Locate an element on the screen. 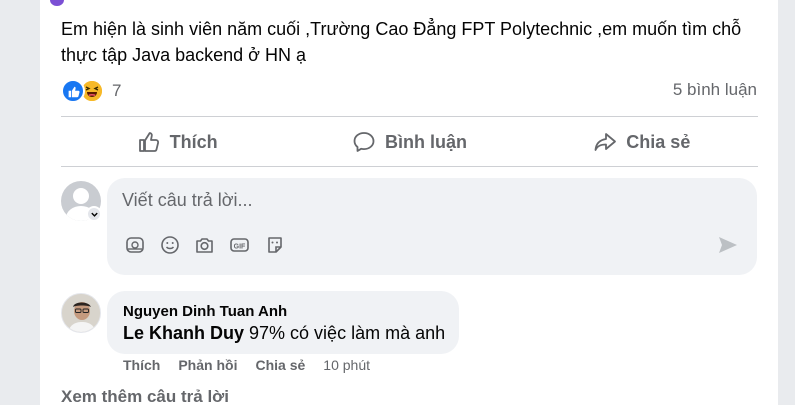 This screenshot has width=795, height=405. reply-reply-button: Phản hồi is located at coordinates (207, 365).